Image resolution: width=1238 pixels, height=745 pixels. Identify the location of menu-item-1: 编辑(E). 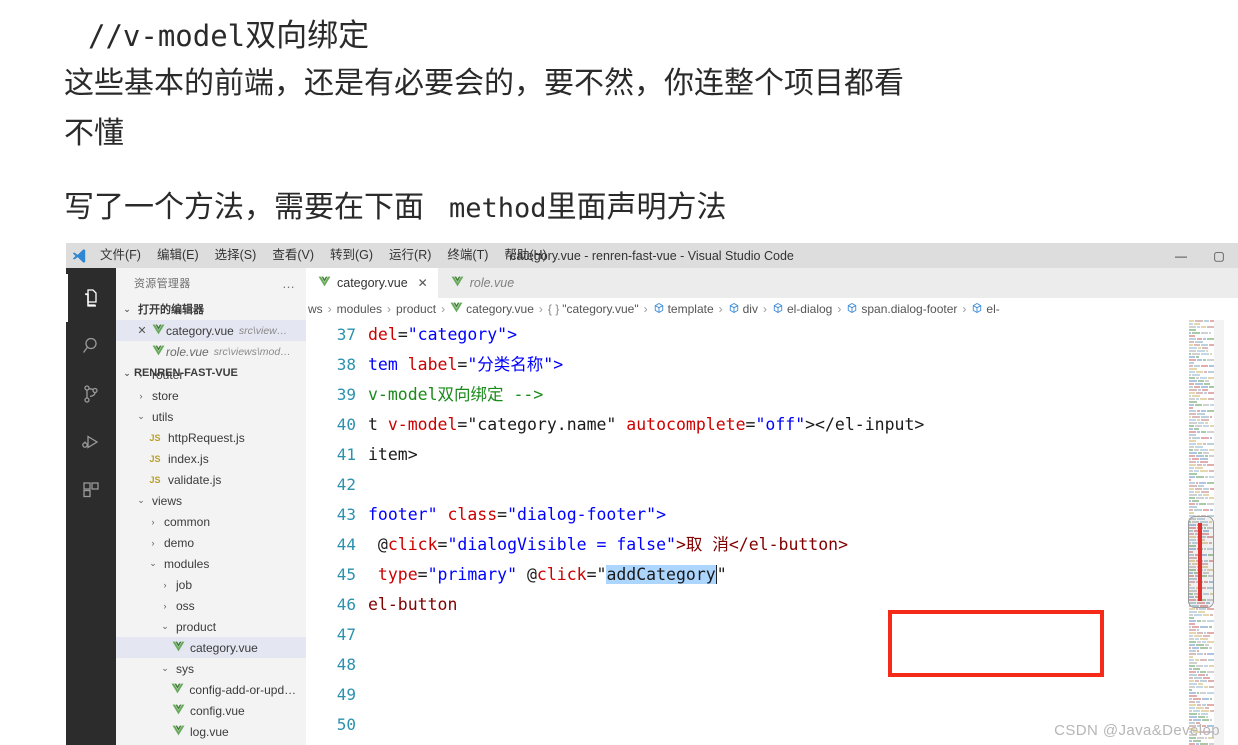
(178, 255).